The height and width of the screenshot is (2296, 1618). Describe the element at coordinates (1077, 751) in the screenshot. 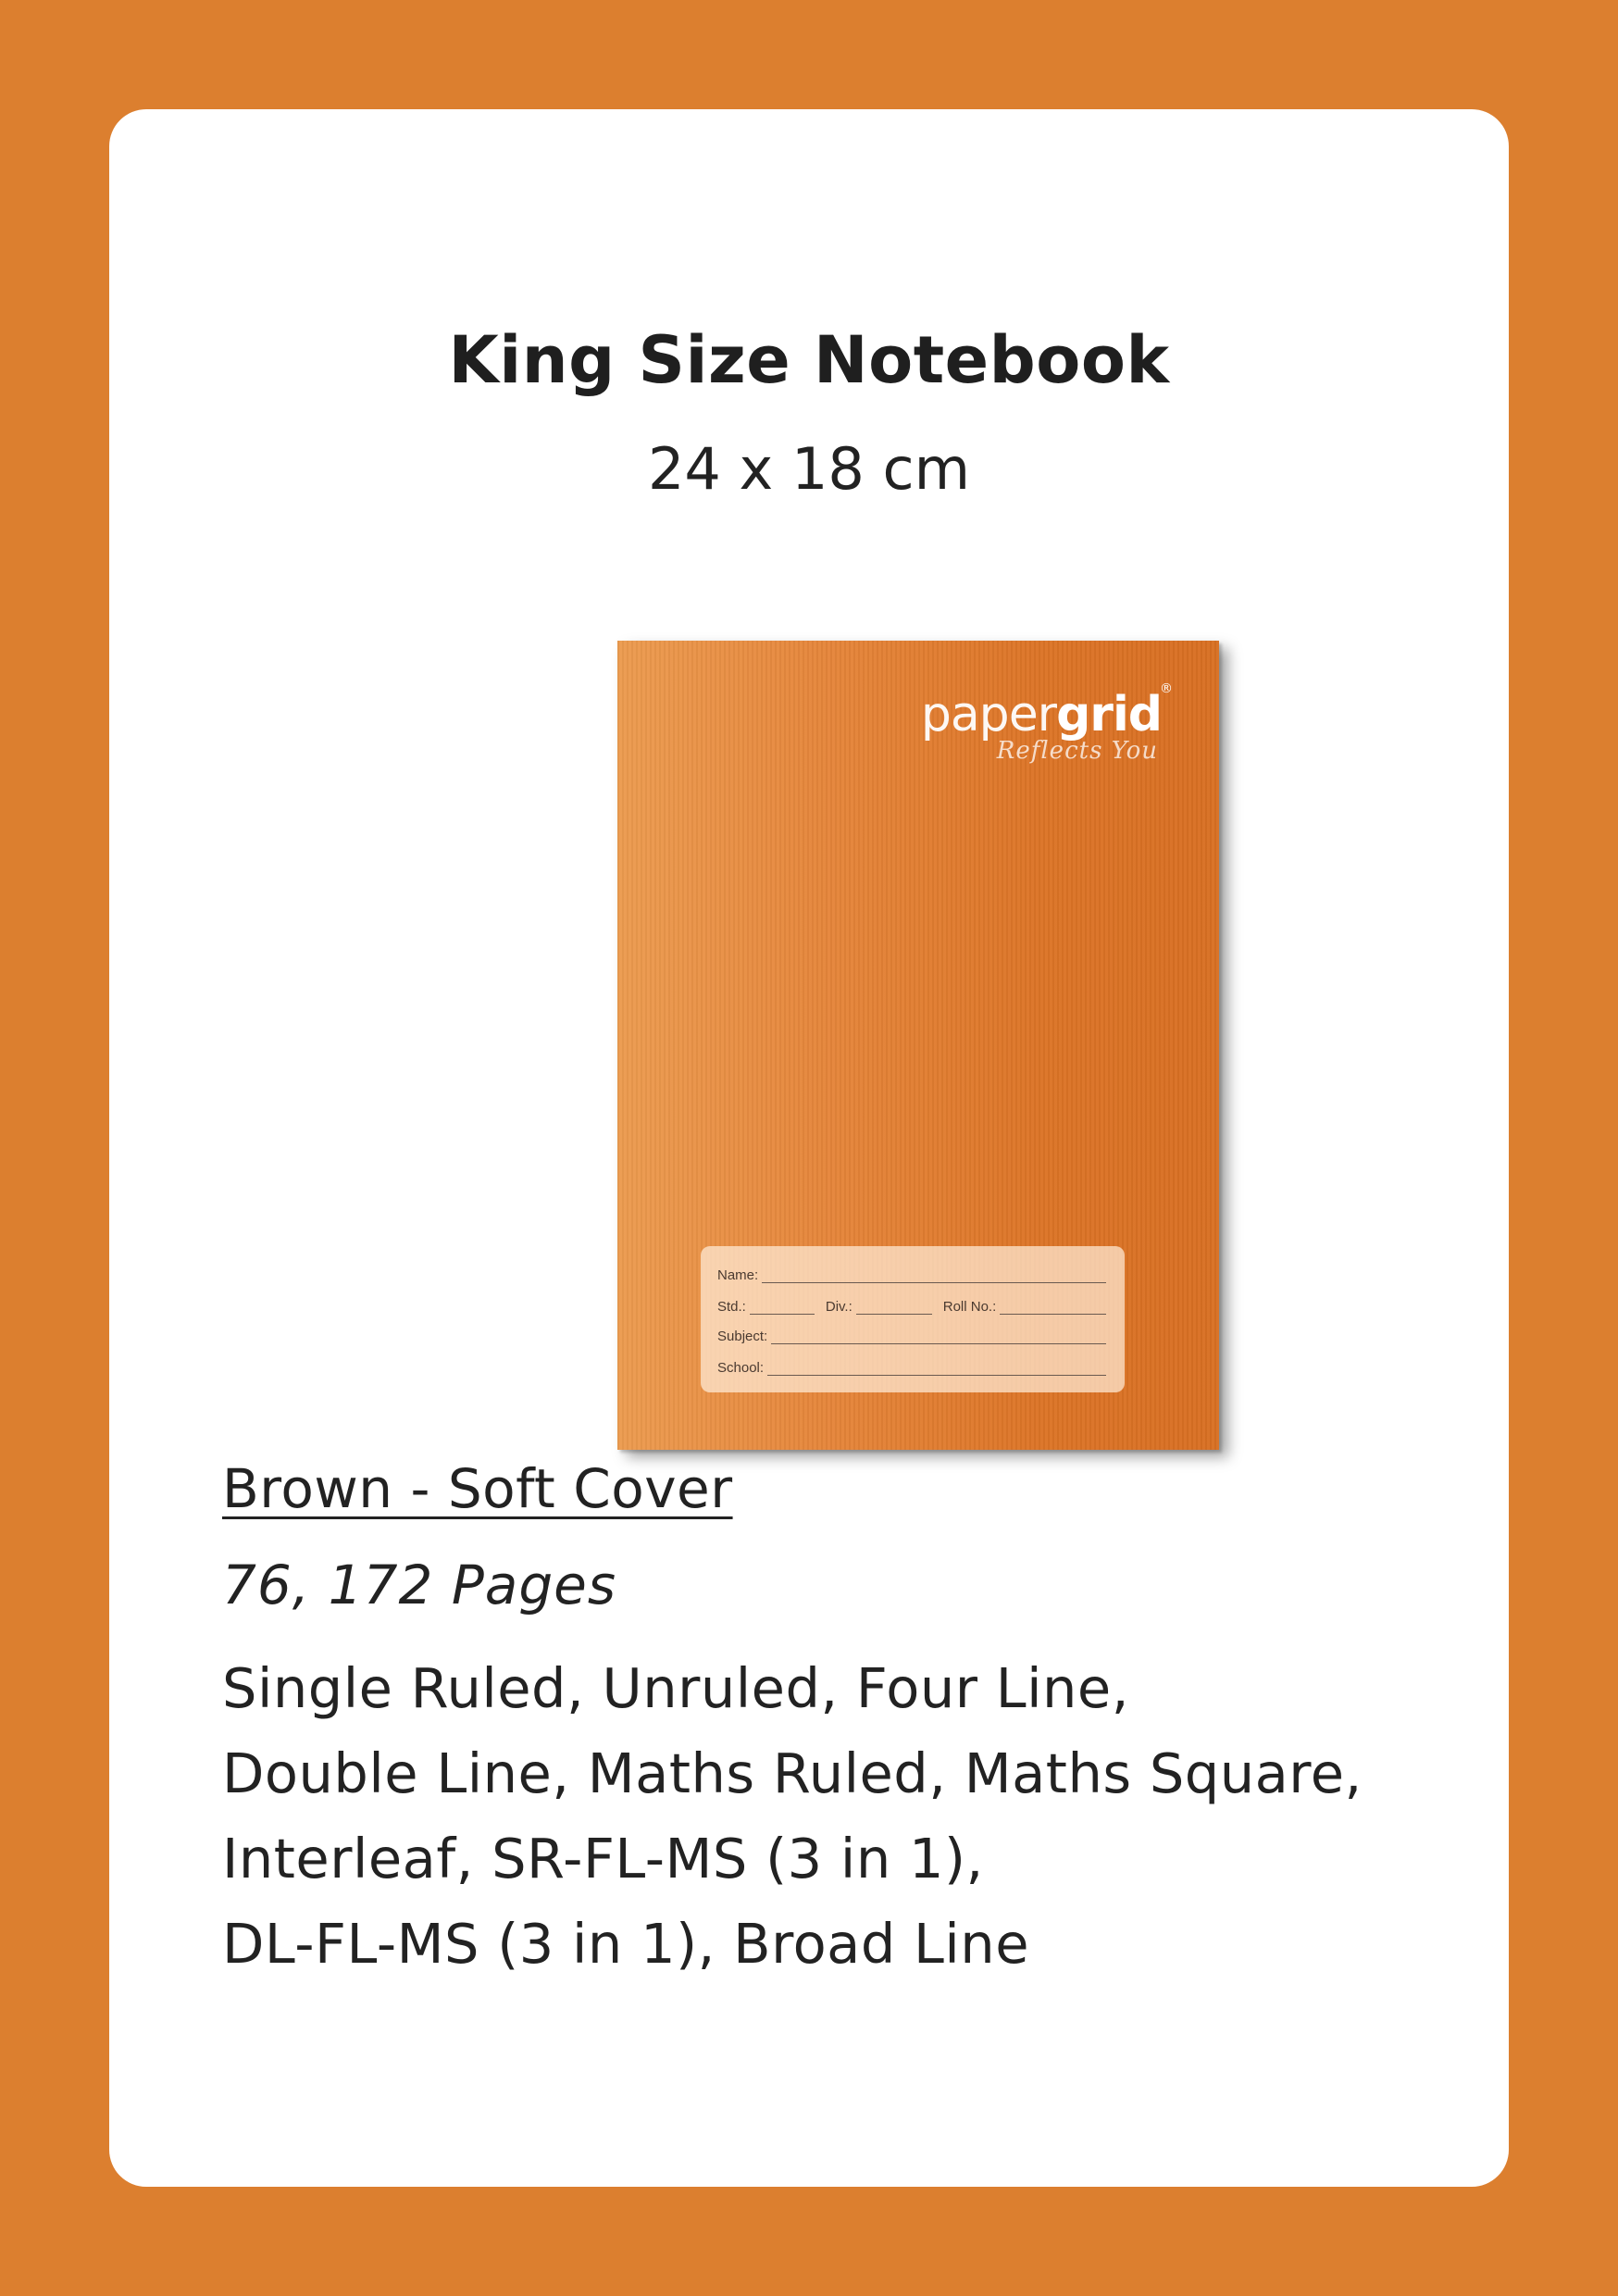

I see `brand-tagline: Reflects You` at that location.